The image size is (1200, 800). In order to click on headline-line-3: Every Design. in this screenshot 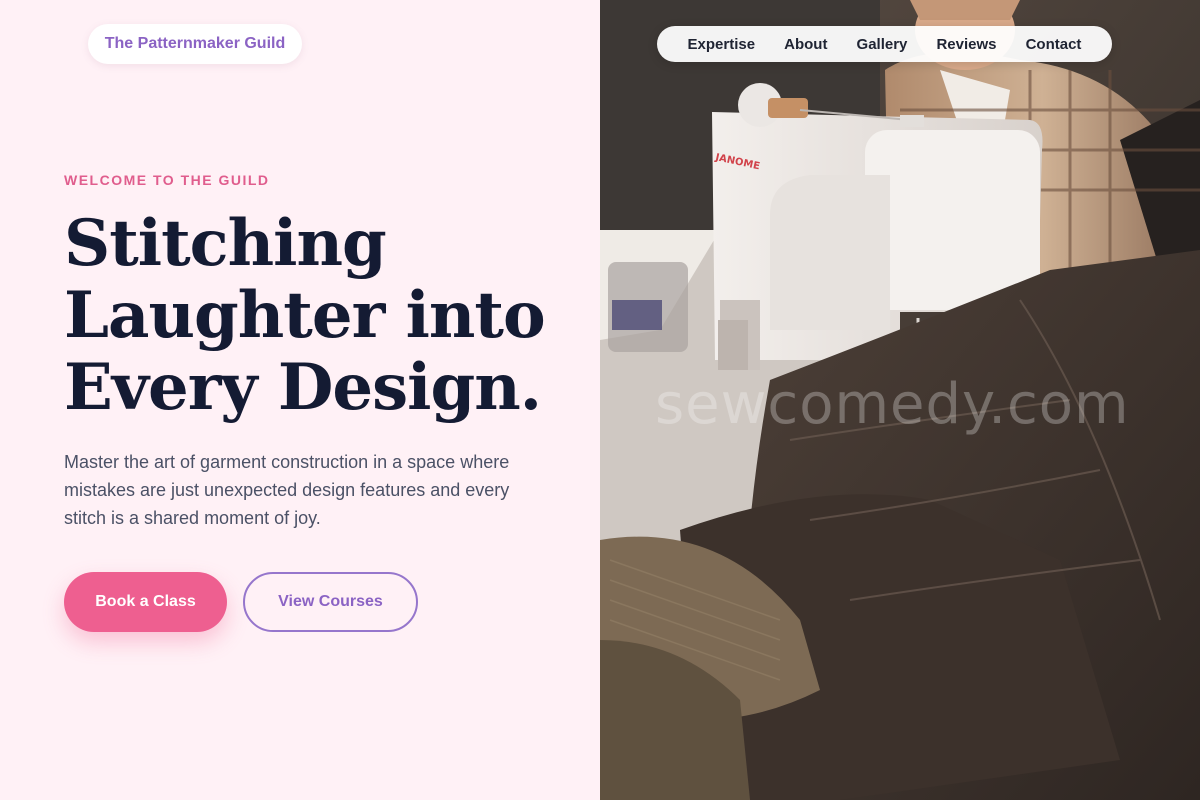, I will do `click(303, 387)`.